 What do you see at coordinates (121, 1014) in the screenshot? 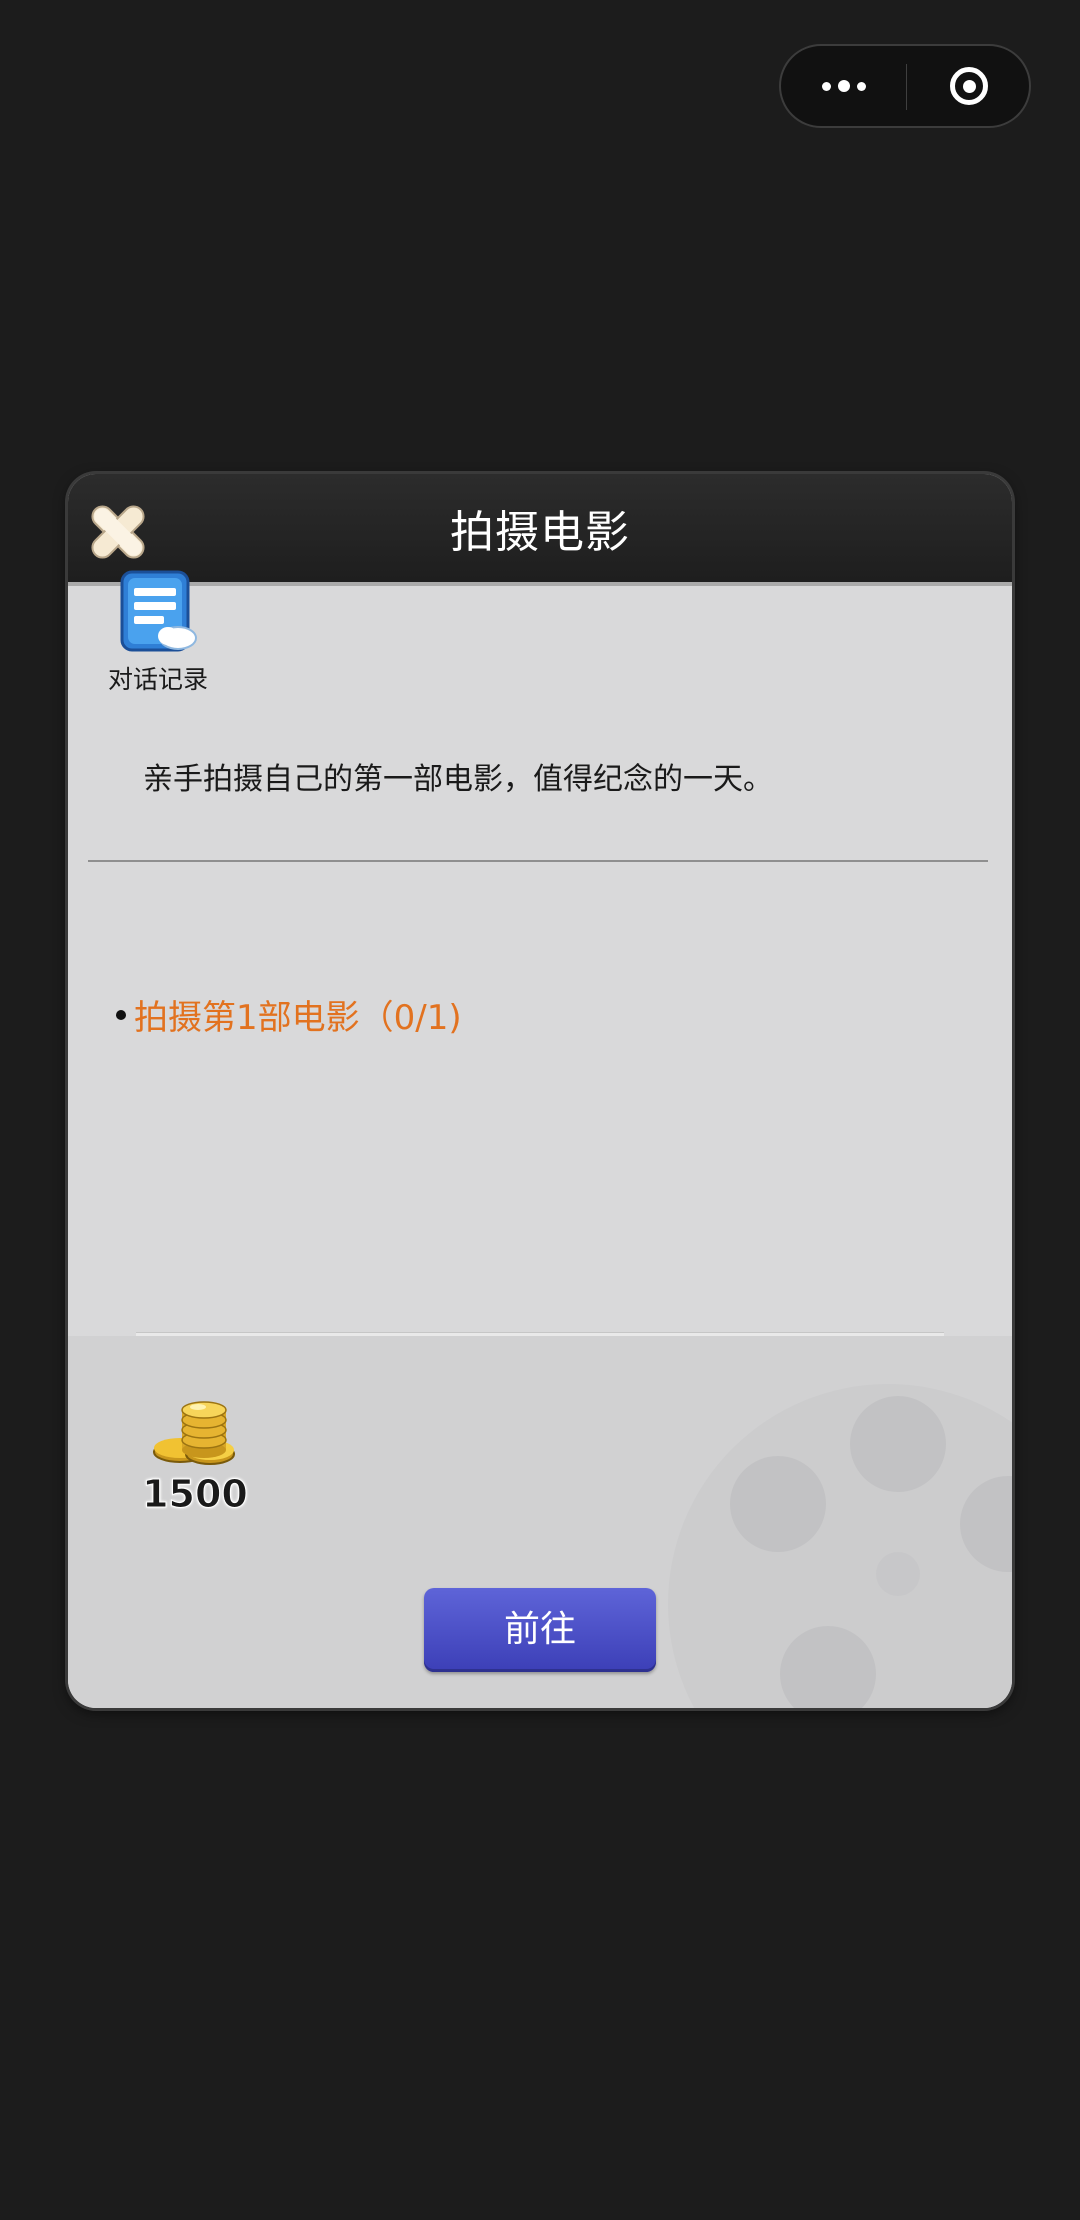
I see `bullet-icon` at bounding box center [121, 1014].